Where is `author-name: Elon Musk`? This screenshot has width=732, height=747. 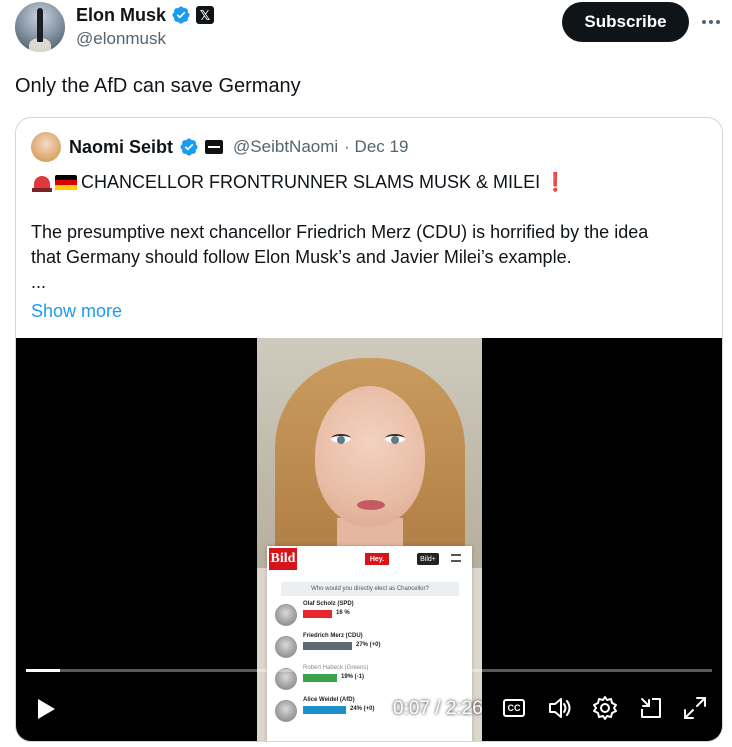 author-name: Elon Musk is located at coordinates (121, 15).